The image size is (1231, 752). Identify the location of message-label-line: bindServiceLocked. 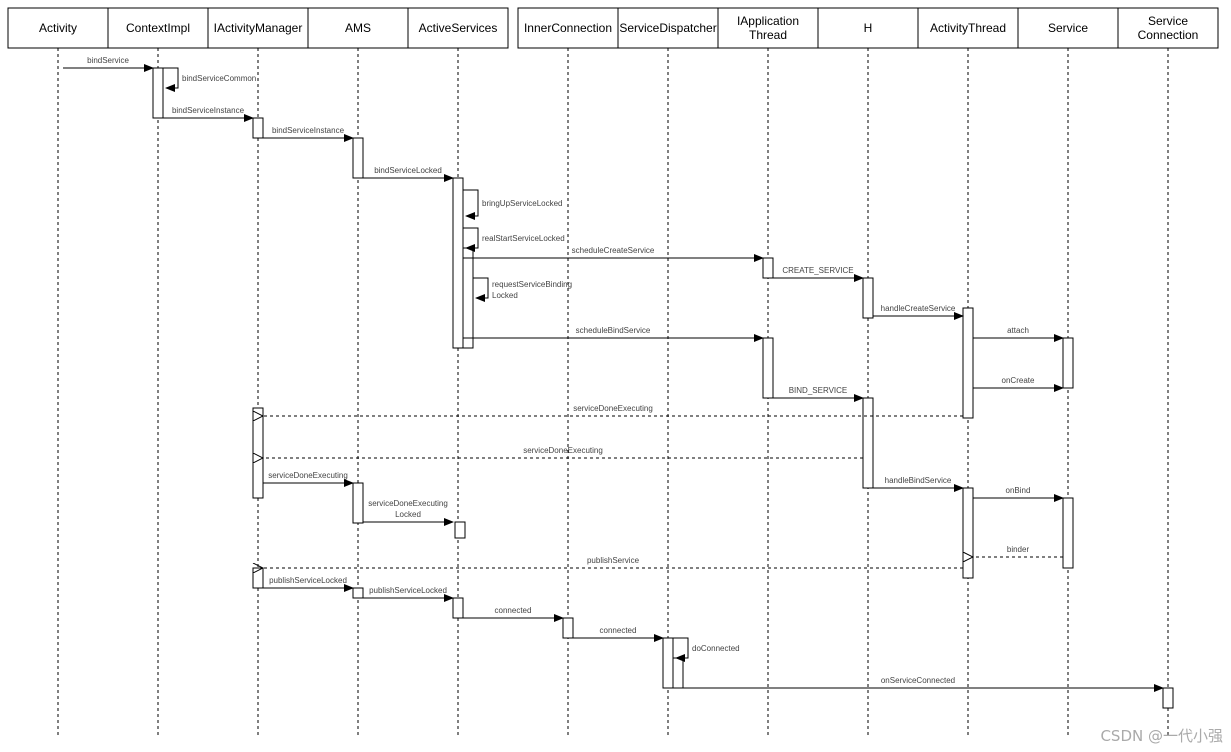
(408, 170).